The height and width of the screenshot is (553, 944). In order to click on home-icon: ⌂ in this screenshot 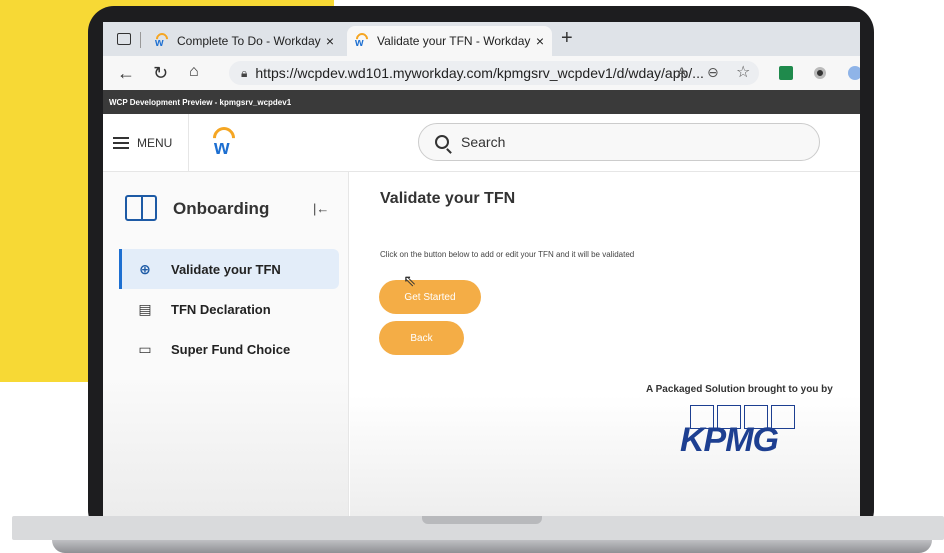, I will do `click(194, 72)`.